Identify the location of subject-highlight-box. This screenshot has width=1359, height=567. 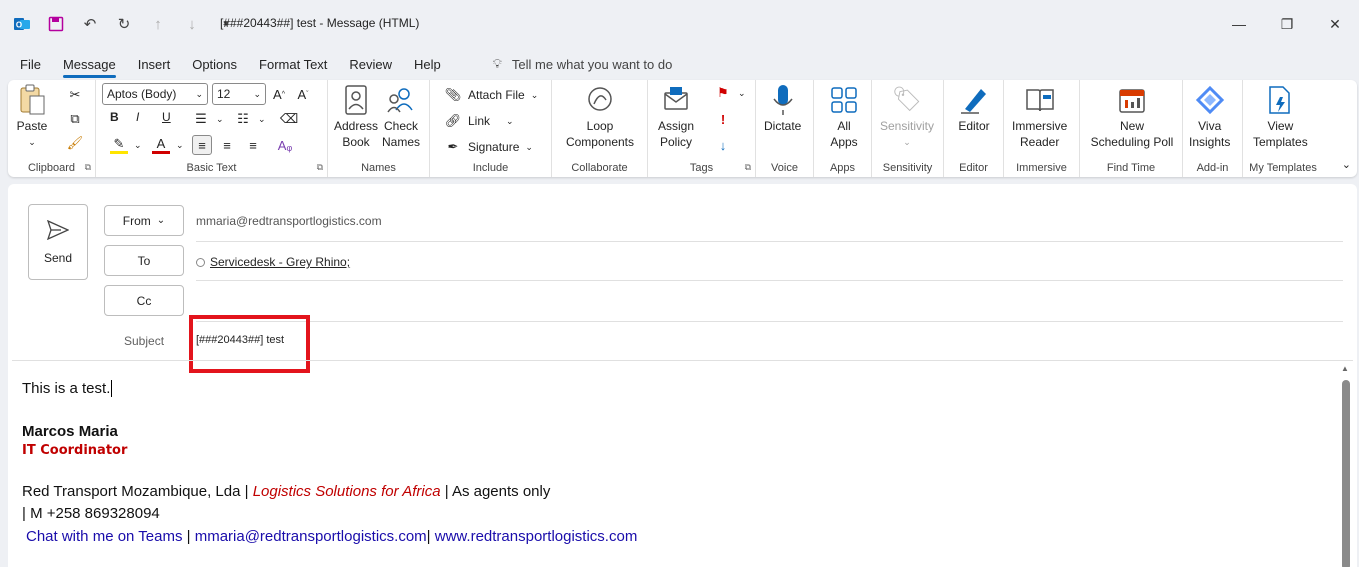
(249, 344).